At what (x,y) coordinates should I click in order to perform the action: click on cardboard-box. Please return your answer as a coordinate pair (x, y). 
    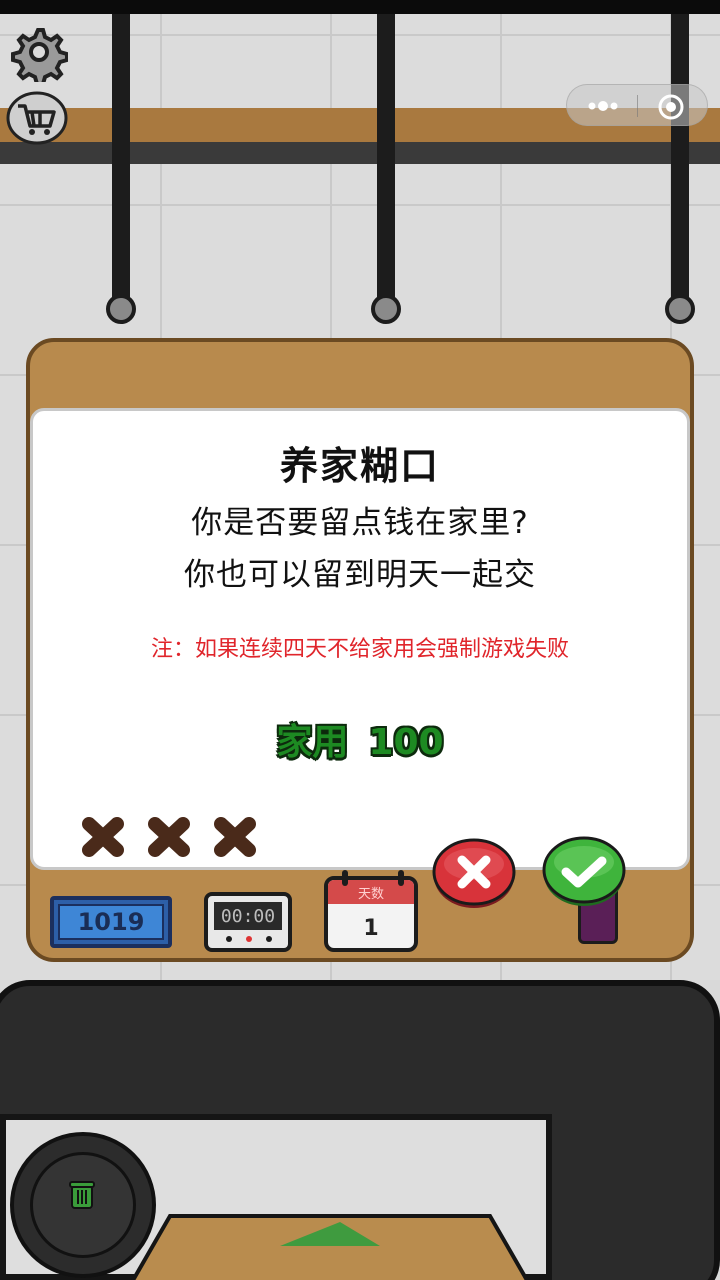
    Looking at the image, I should click on (330, 1247).